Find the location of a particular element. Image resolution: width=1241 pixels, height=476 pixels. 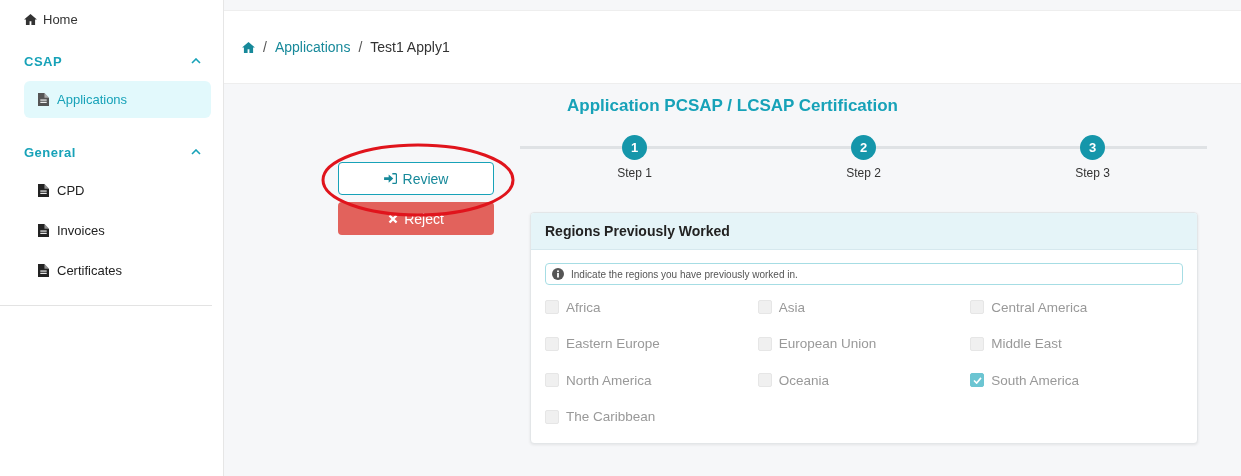

step-number: 2 is located at coordinates (863, 147).